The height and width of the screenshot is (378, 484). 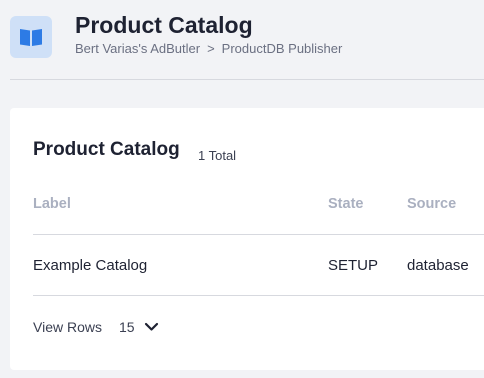 What do you see at coordinates (106, 149) in the screenshot?
I see `card-title: Product Catalog` at bounding box center [106, 149].